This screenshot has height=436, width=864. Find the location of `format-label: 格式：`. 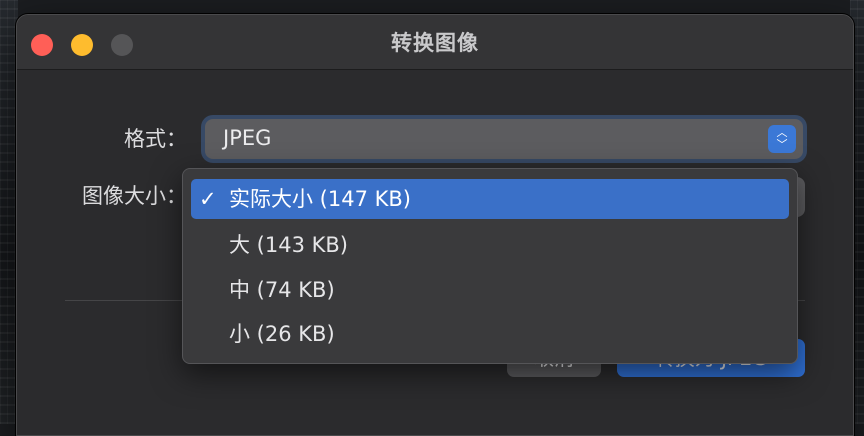

format-label: 格式： is located at coordinates (155, 139).